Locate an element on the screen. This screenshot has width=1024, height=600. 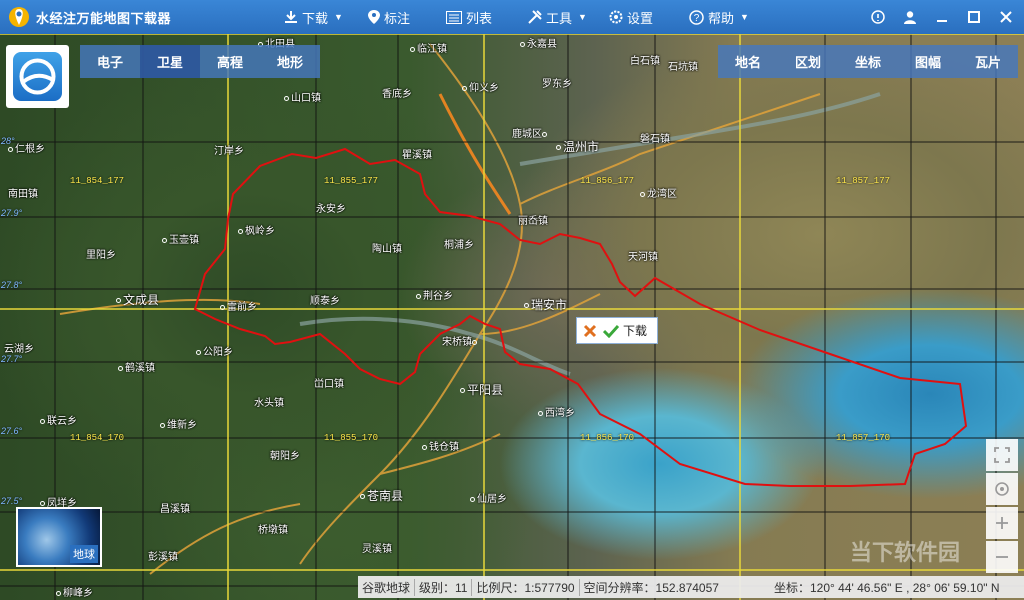
close-button is located at coordinates (1006, 17).